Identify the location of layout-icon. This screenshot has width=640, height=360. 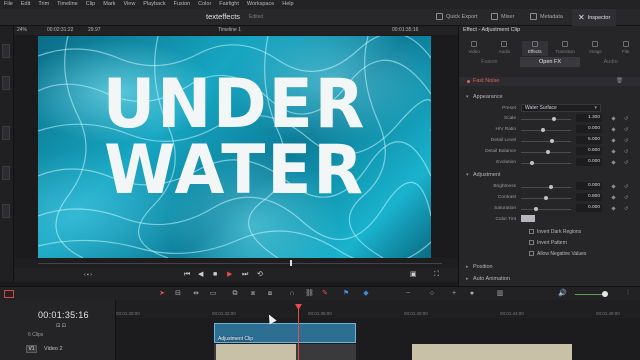
(9, 294).